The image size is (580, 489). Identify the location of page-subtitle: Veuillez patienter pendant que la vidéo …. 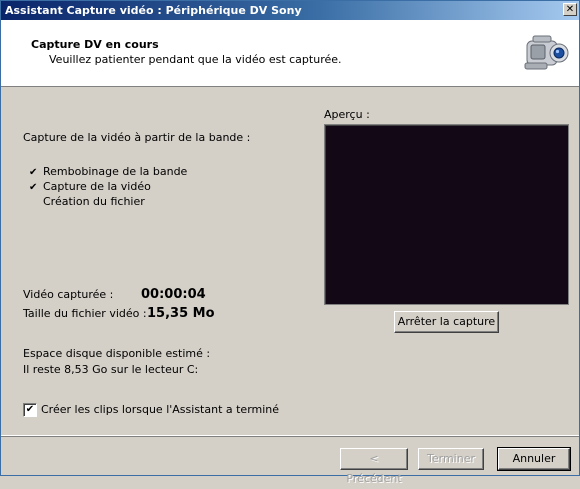
(195, 59).